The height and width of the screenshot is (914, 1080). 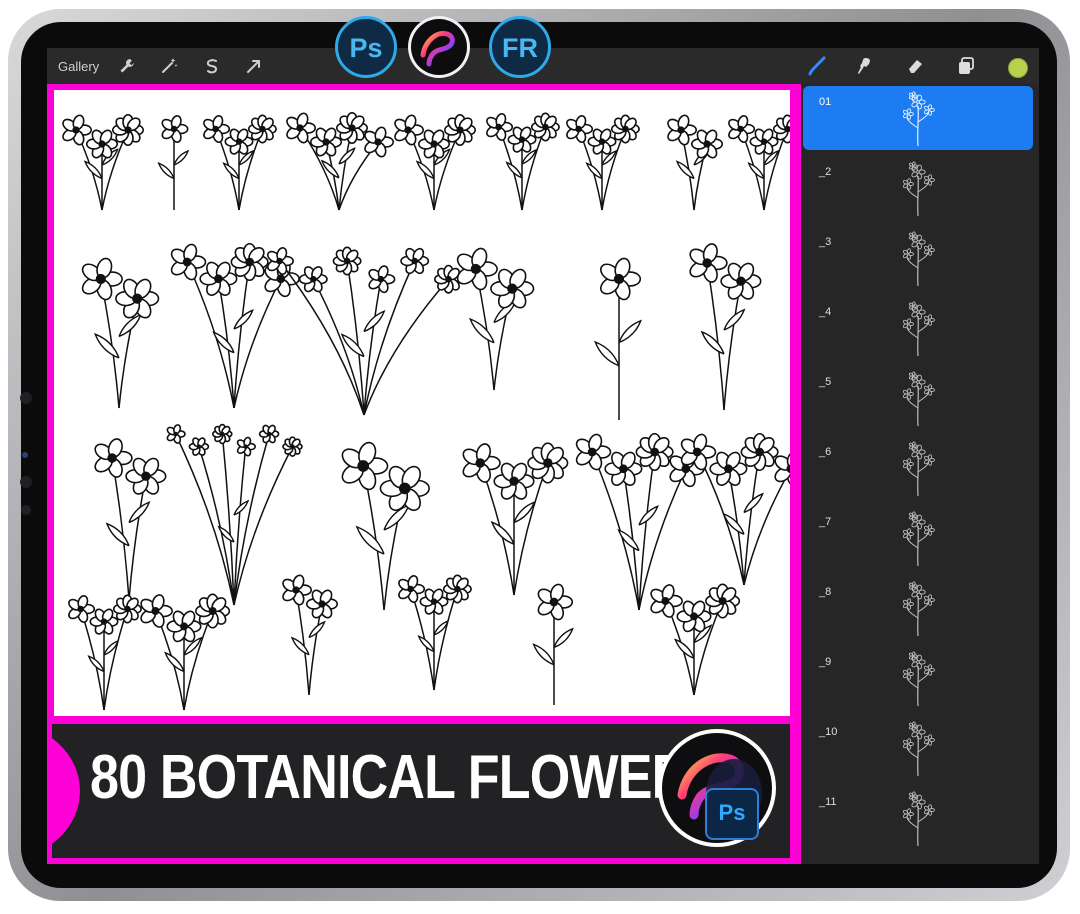 What do you see at coordinates (828, 802) in the screenshot?
I see `layer-name: _11` at bounding box center [828, 802].